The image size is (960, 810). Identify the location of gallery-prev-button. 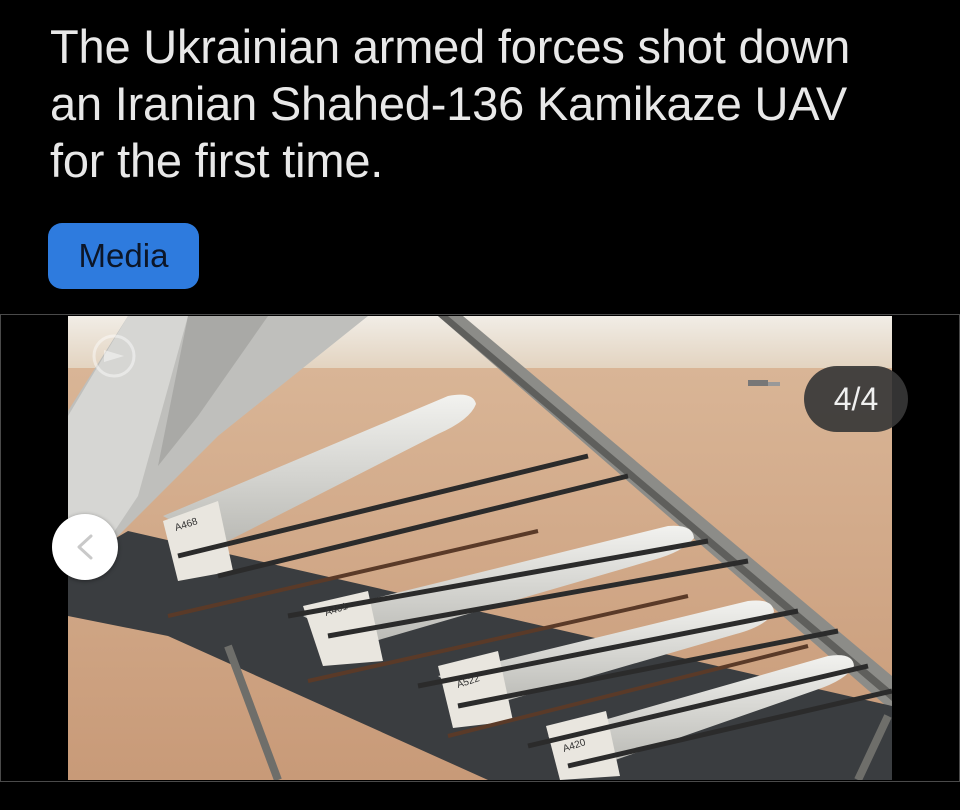
(85, 547).